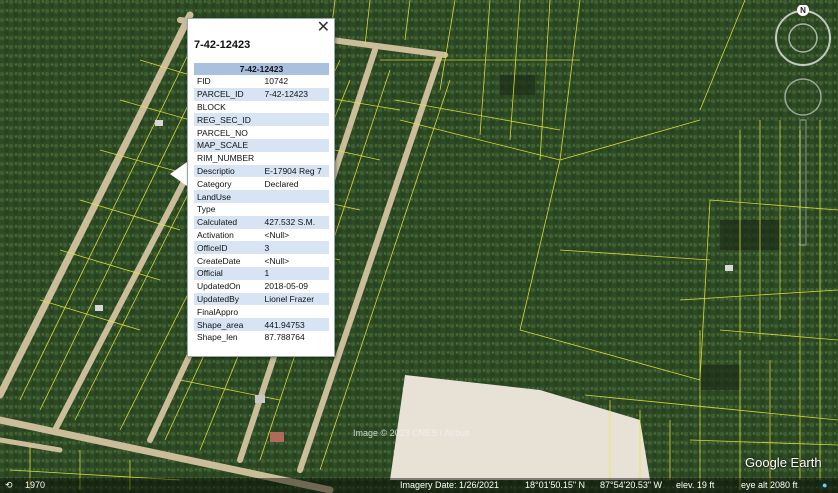  I want to click on popup-pointer, so click(178, 174).